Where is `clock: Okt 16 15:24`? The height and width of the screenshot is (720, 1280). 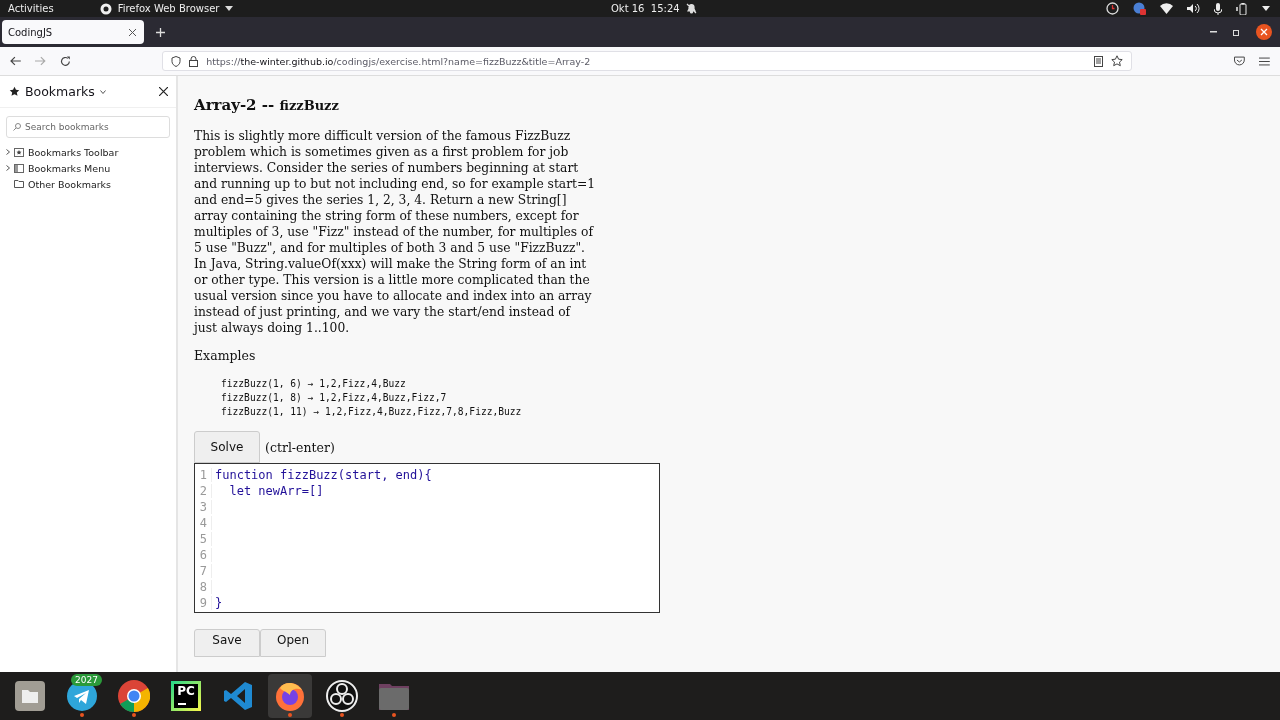 clock: Okt 16 15:24 is located at coordinates (645, 8).